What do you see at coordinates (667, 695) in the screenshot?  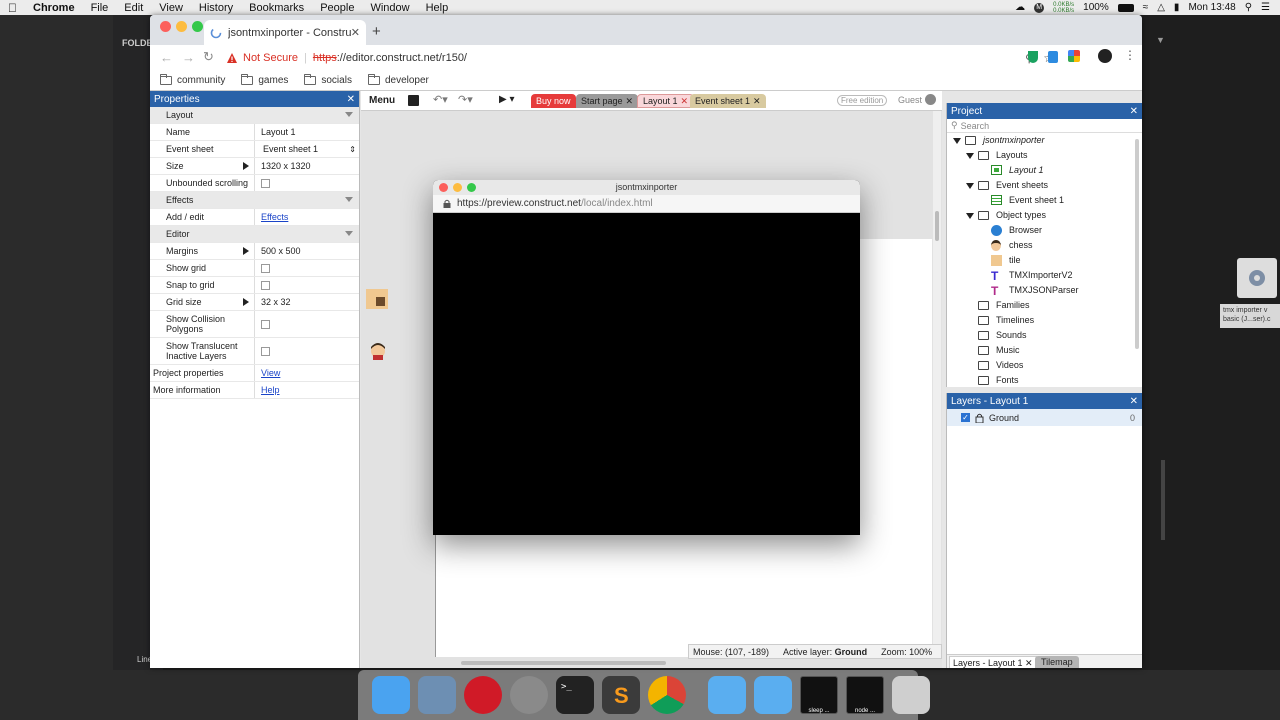 I see `chrome-icon` at bounding box center [667, 695].